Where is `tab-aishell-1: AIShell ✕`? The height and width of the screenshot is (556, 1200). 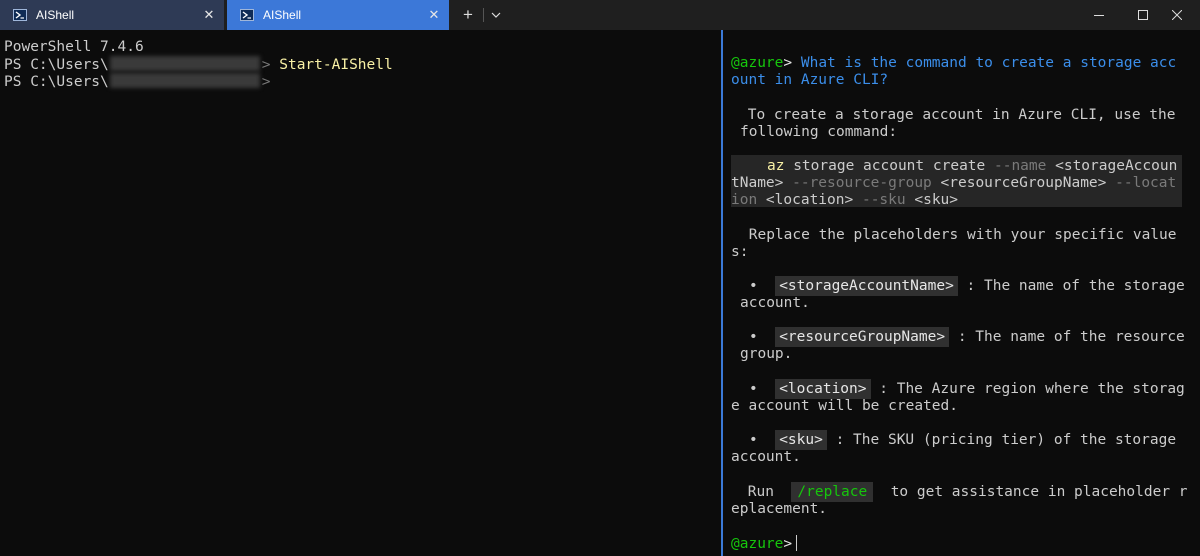
tab-aishell-1: AIShell ✕ is located at coordinates (112, 15).